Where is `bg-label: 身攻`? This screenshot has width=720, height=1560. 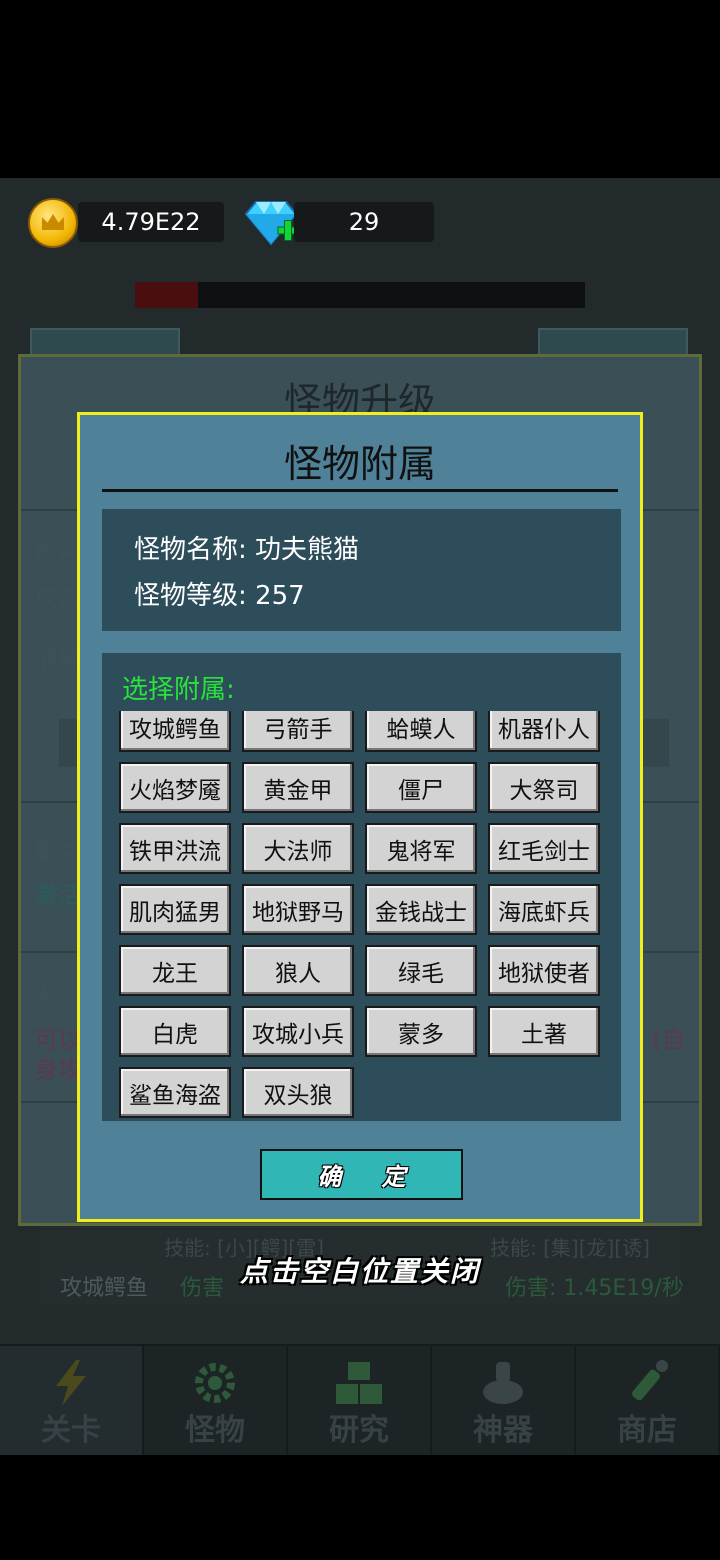 bg-label: 身攻 is located at coordinates (58, 1070).